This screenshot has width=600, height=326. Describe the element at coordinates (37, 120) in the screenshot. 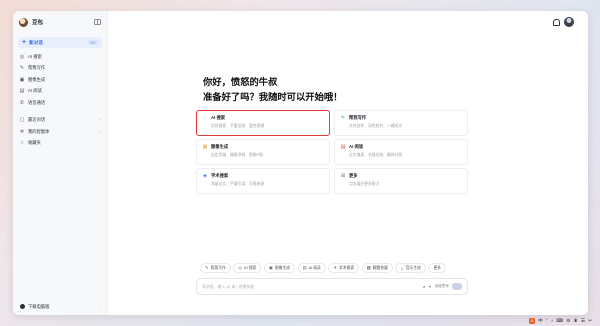

I see `sidebar-item-label: 最近对话` at that location.